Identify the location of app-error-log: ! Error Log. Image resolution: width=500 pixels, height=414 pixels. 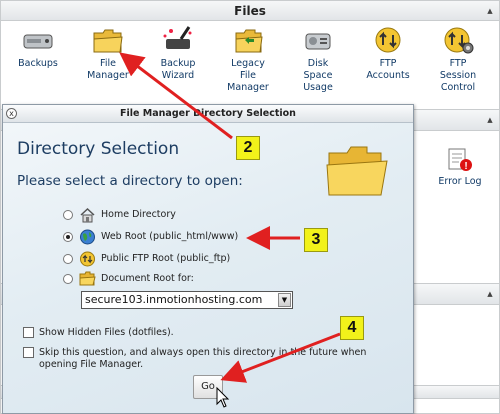
(460, 167).